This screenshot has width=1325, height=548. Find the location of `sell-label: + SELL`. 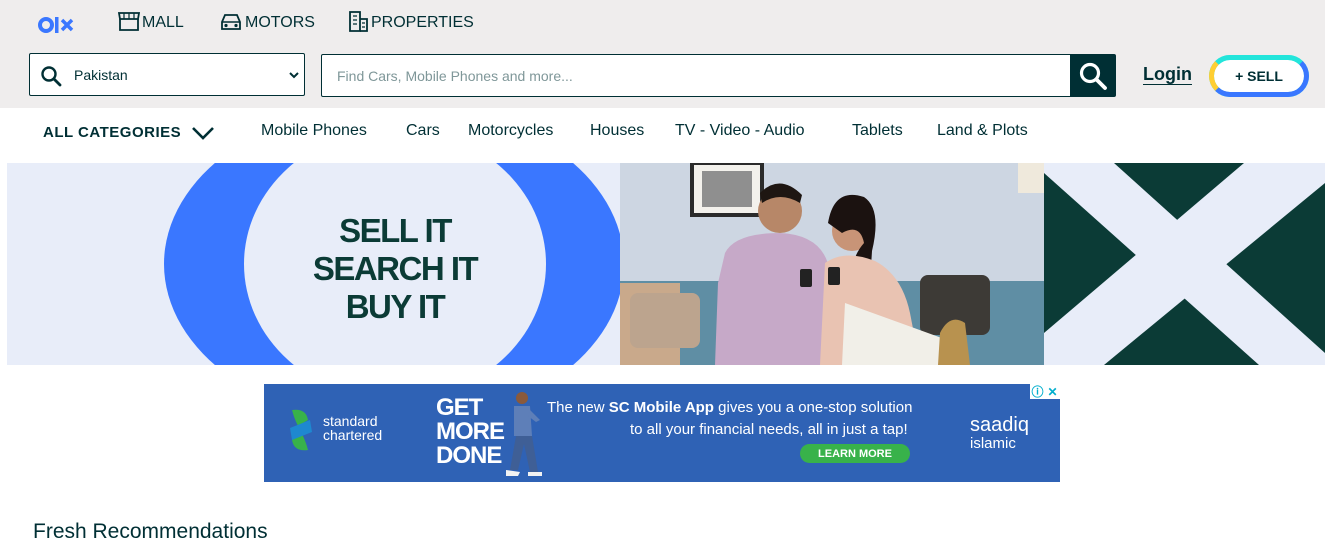

sell-label: + SELL is located at coordinates (1259, 76).